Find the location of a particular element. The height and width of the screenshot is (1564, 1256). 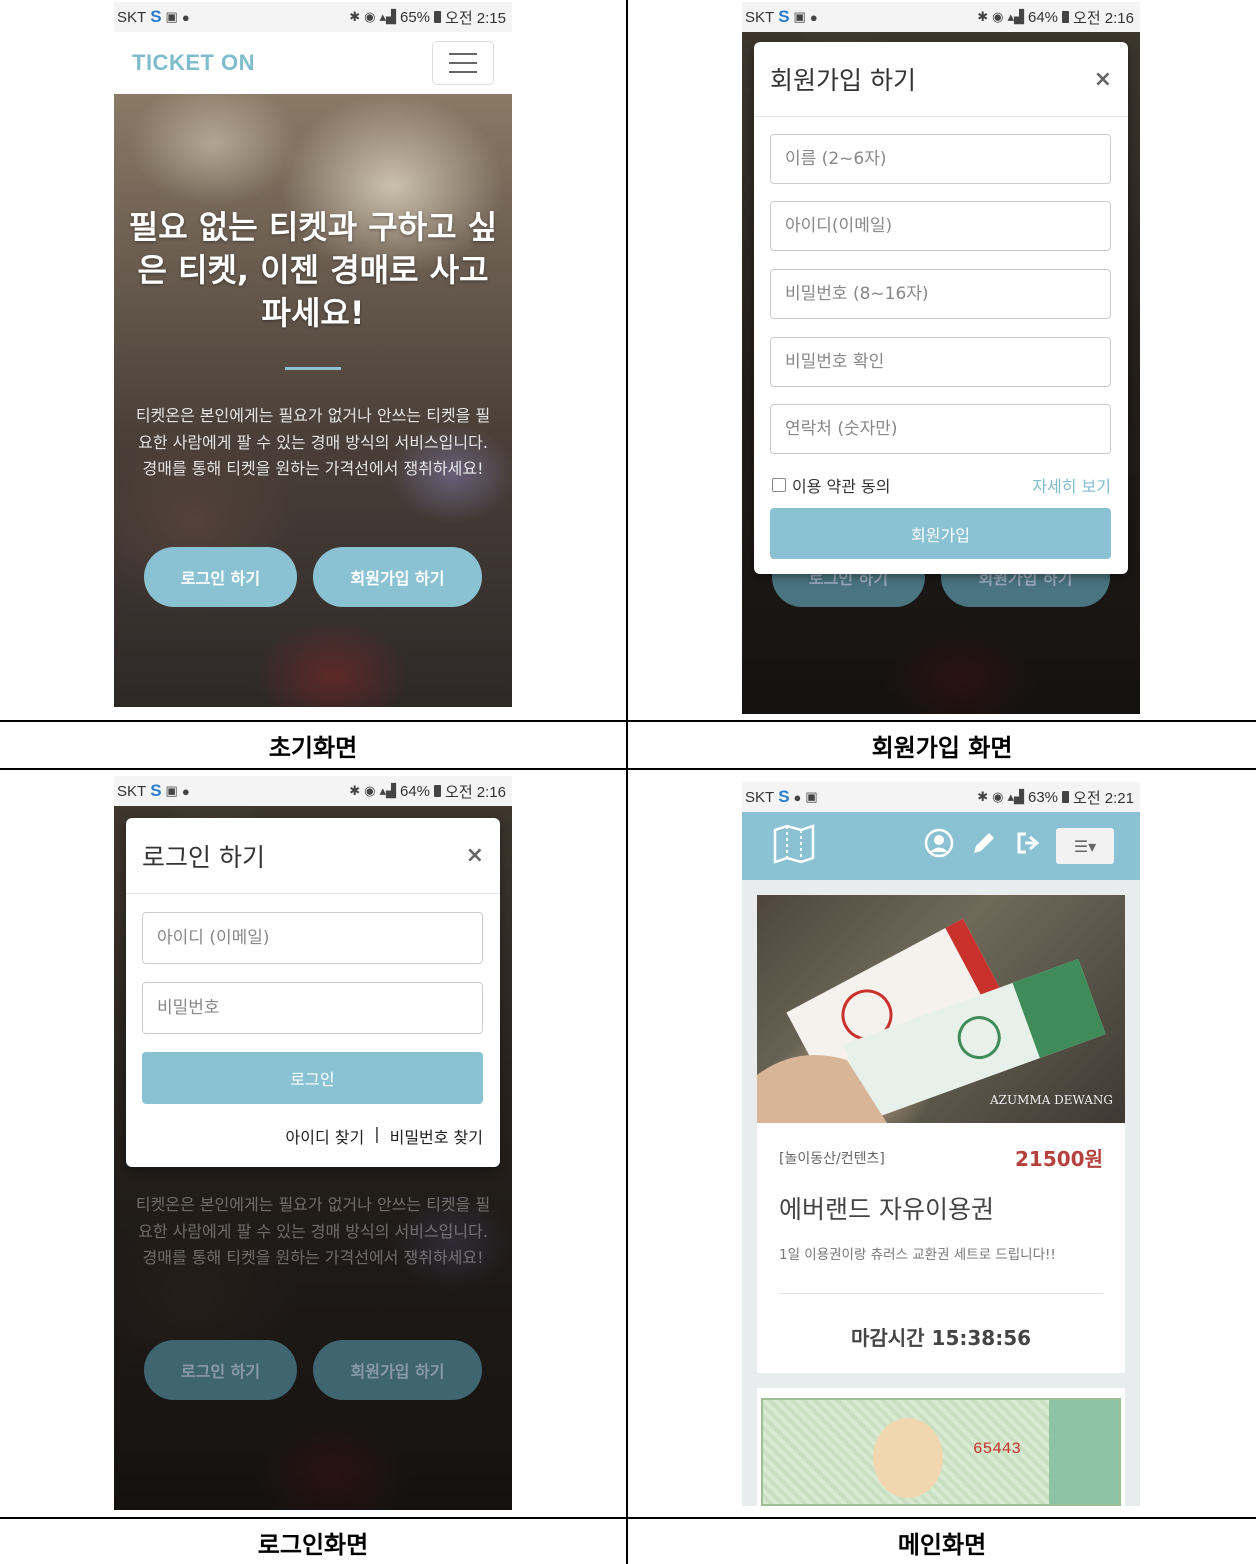

login-password-field is located at coordinates (312, 1008).